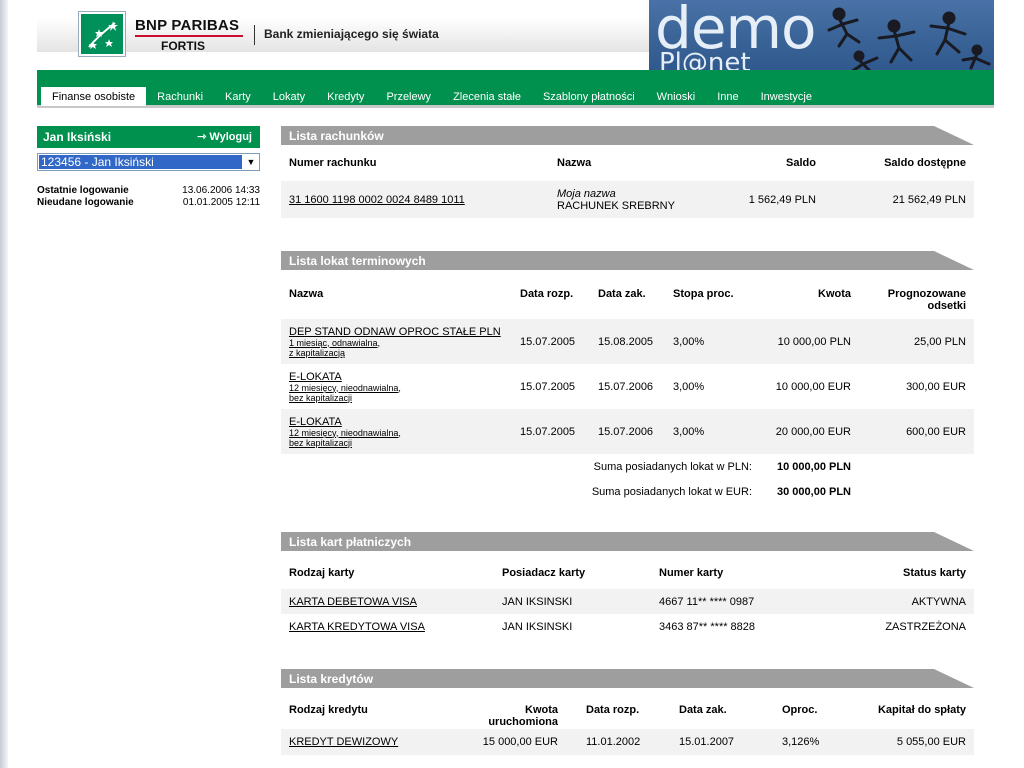  What do you see at coordinates (77, 137) in the screenshot?
I see `user-name: Jan Iksiński` at bounding box center [77, 137].